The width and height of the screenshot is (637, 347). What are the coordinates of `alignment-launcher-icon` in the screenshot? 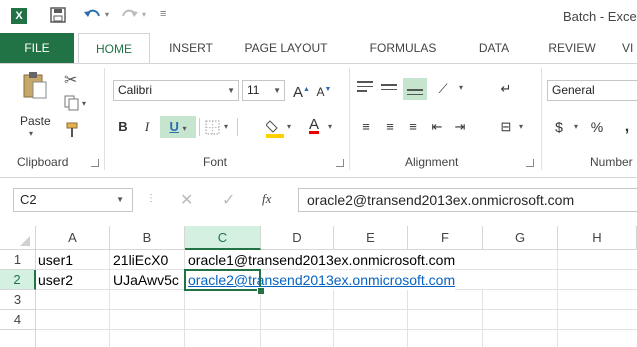 It's located at (530, 163).